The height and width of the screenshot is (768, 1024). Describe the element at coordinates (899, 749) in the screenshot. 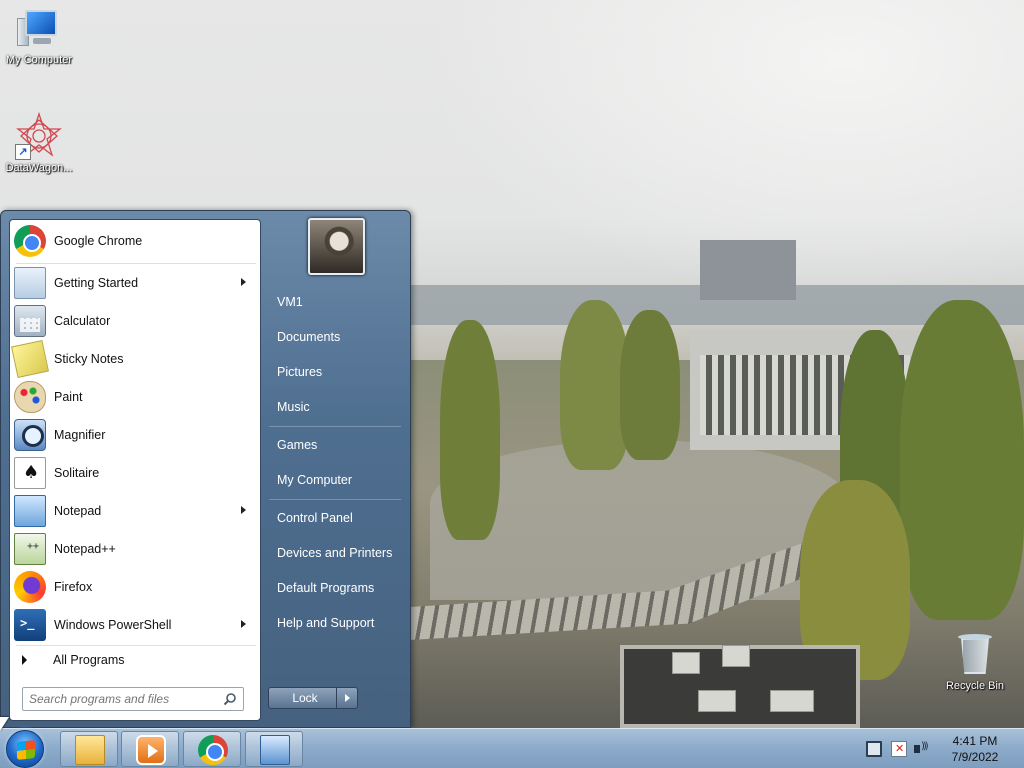

I see `action-center-icon` at that location.